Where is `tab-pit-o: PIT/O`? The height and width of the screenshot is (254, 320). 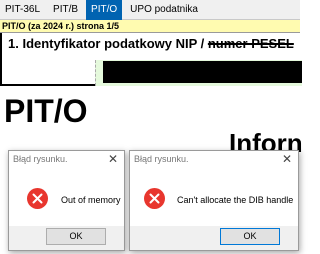
tab-pit-o: PIT/O is located at coordinates (104, 10).